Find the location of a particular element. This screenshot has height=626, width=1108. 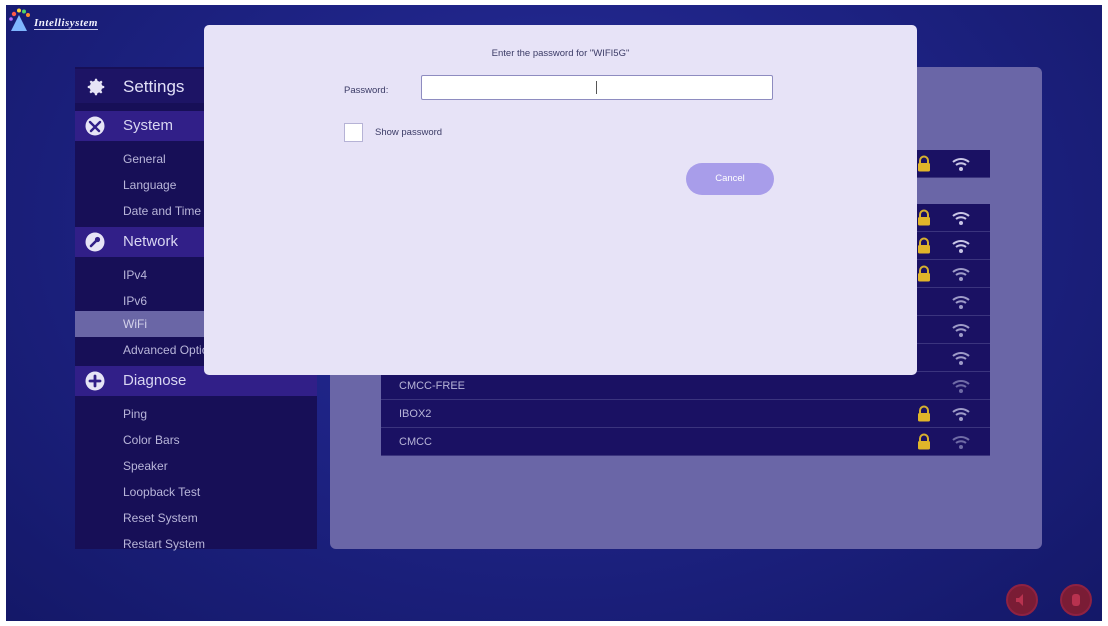

sidebar-item-label: General is located at coordinates (144, 159).